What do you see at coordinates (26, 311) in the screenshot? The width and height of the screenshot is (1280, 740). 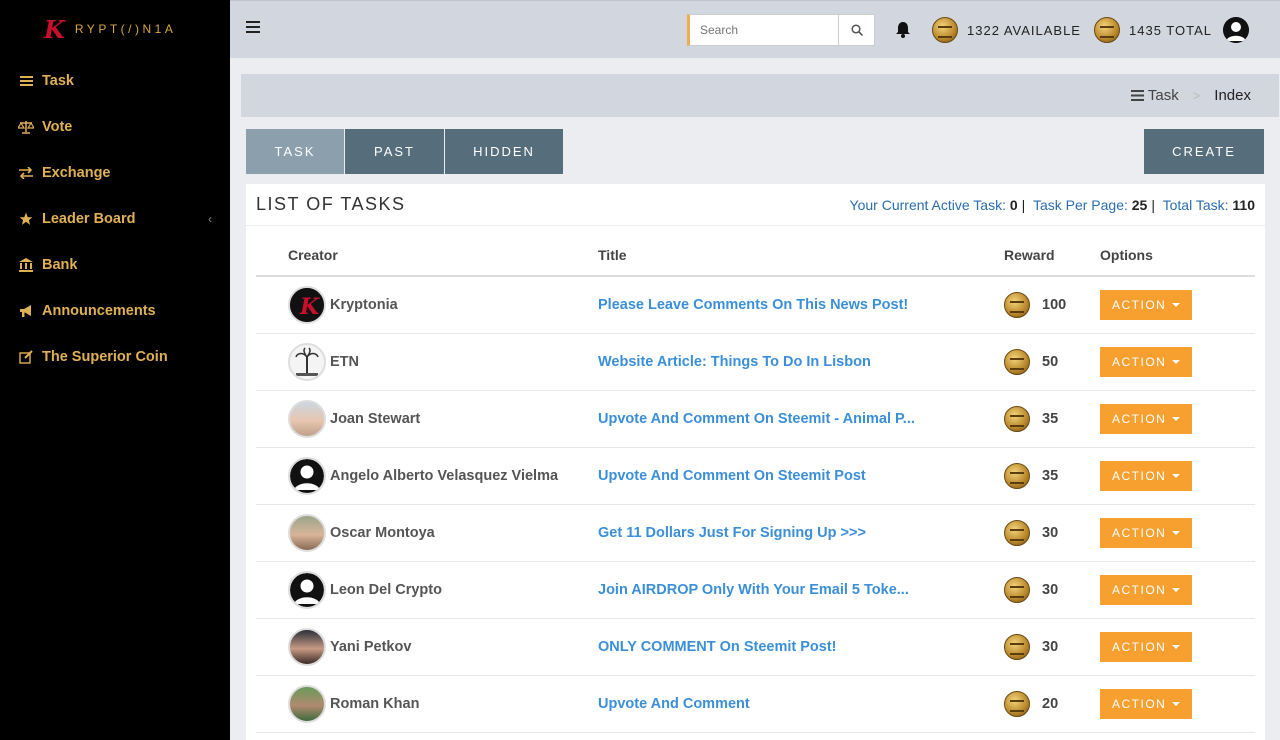 I see `bullhorn-icon` at bounding box center [26, 311].